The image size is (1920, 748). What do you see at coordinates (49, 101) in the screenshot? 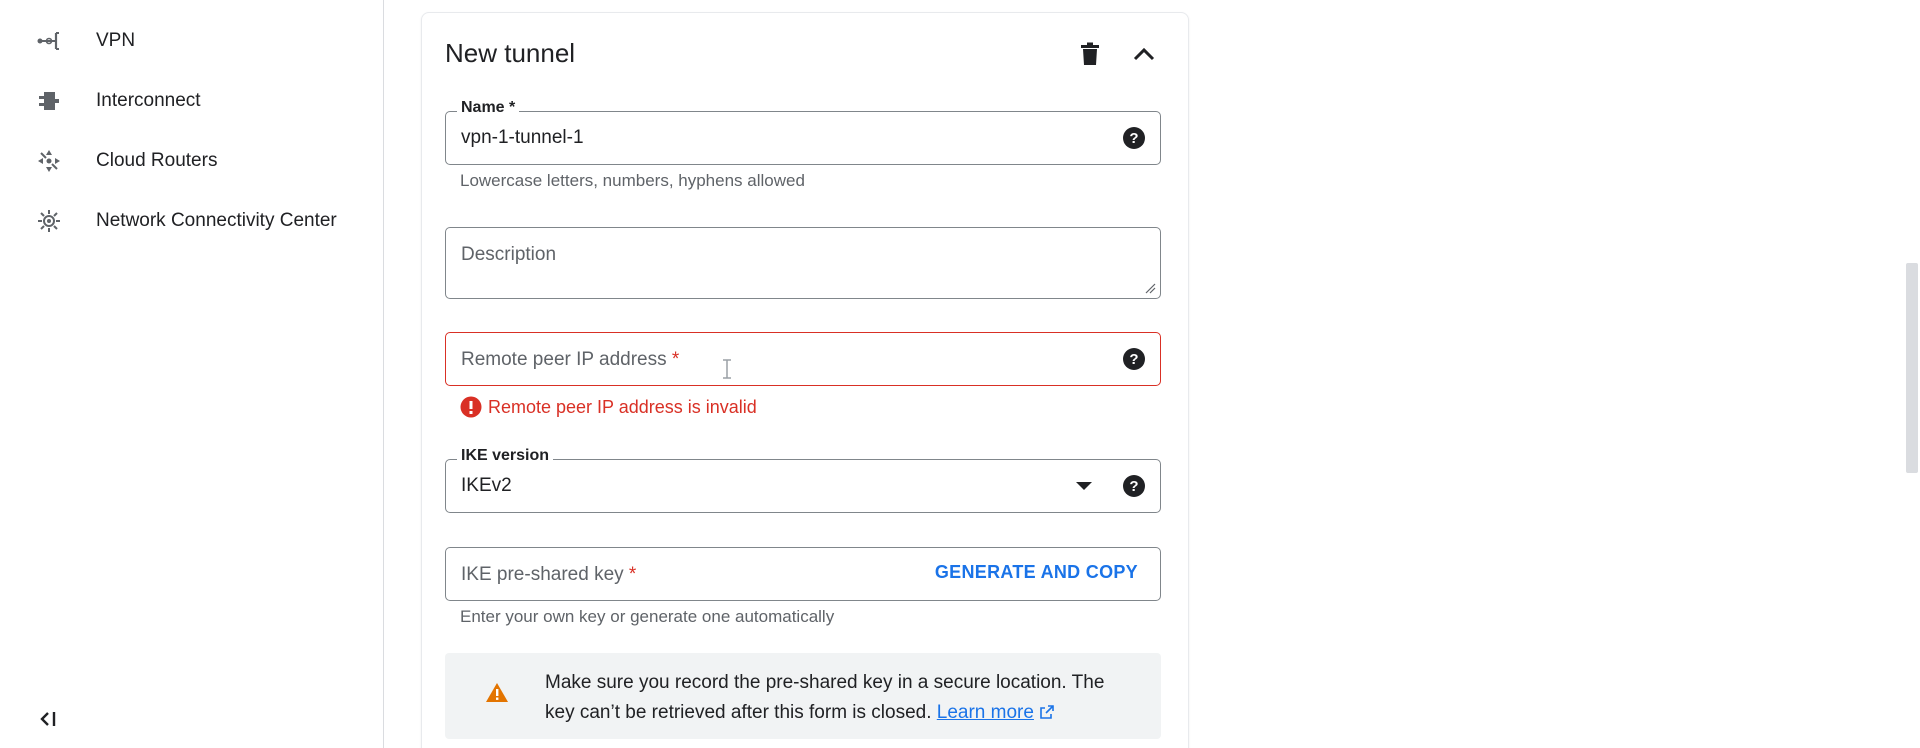
I see `interconnect-icon` at bounding box center [49, 101].